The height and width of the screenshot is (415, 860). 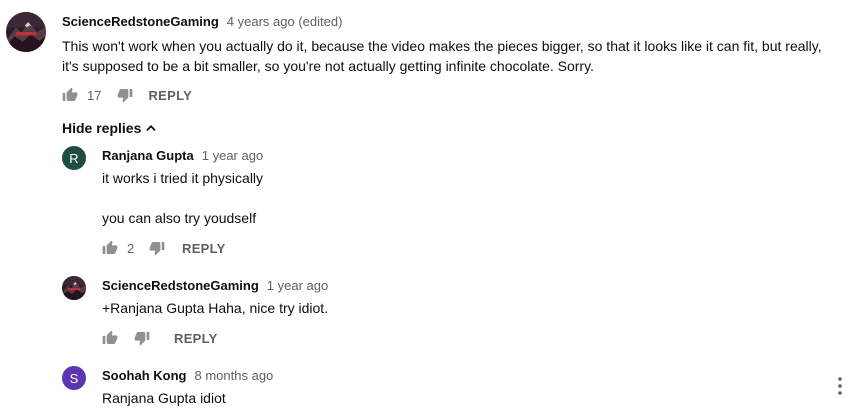 I want to click on reply-avatar, so click(x=74, y=288).